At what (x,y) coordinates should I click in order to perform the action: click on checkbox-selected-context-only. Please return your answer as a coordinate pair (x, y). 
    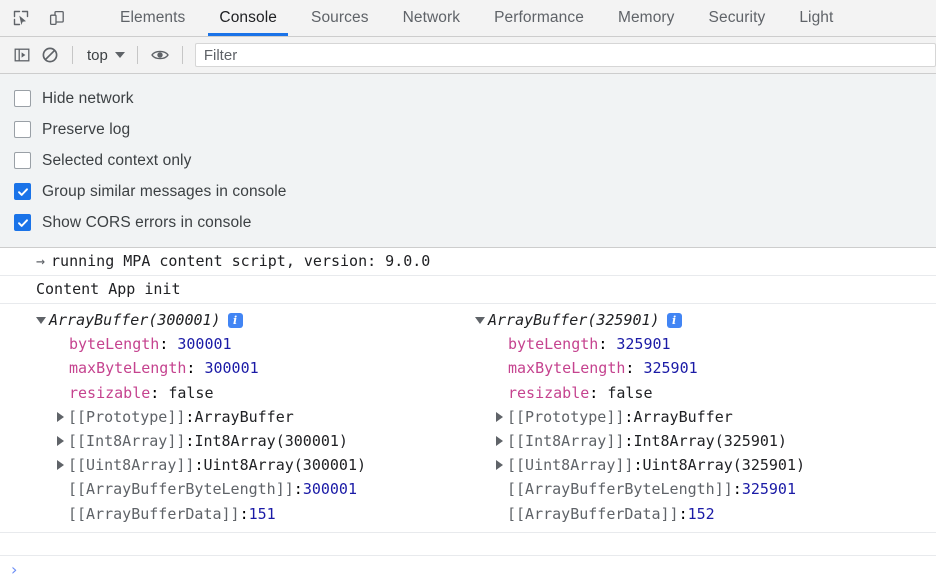
    Looking at the image, I should click on (22, 160).